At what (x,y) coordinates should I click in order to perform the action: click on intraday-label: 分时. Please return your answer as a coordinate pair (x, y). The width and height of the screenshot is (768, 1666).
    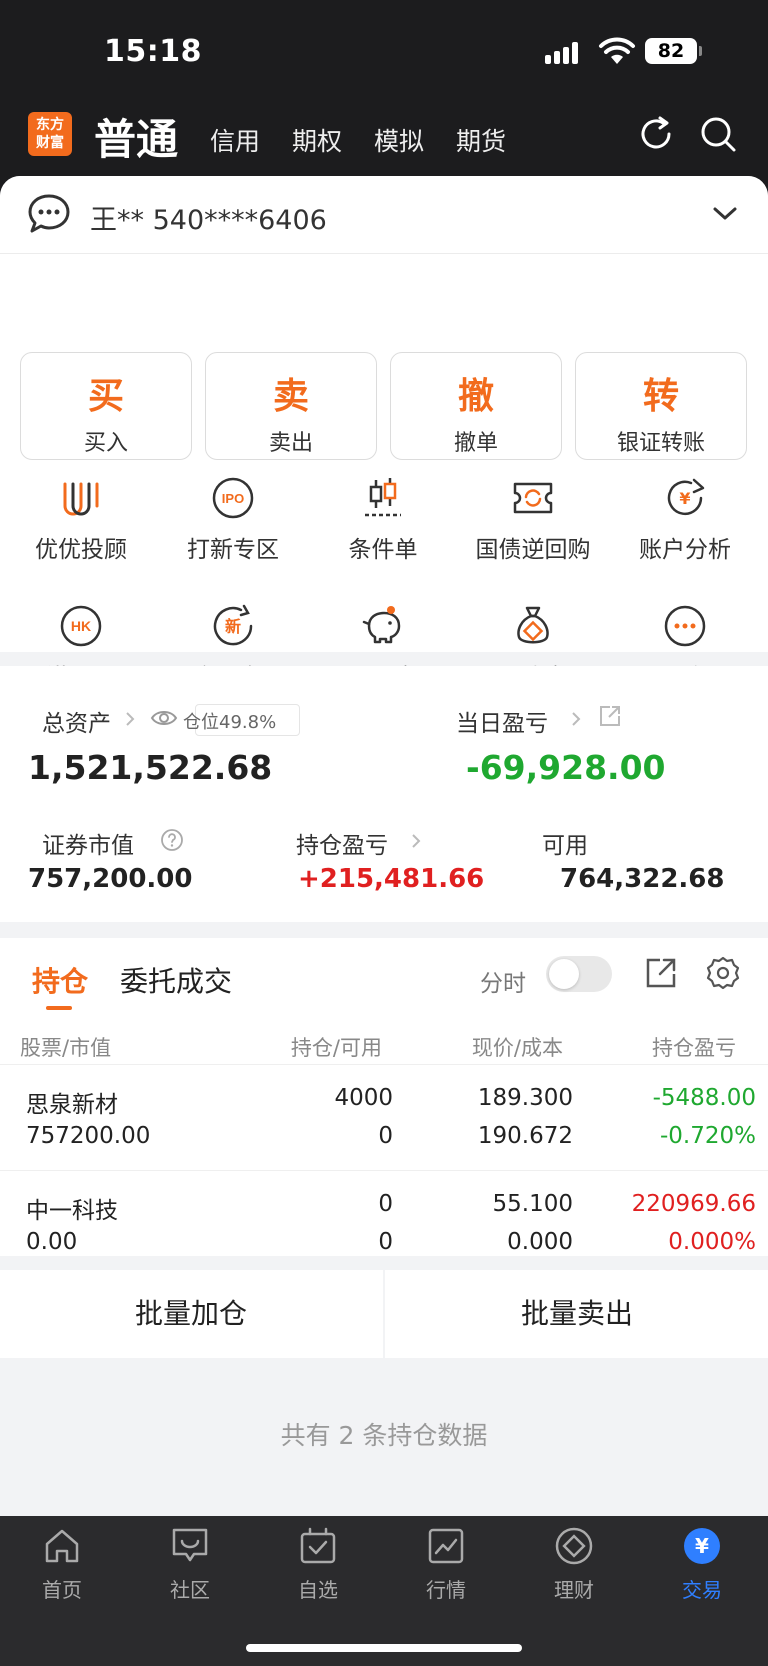
    Looking at the image, I should click on (503, 984).